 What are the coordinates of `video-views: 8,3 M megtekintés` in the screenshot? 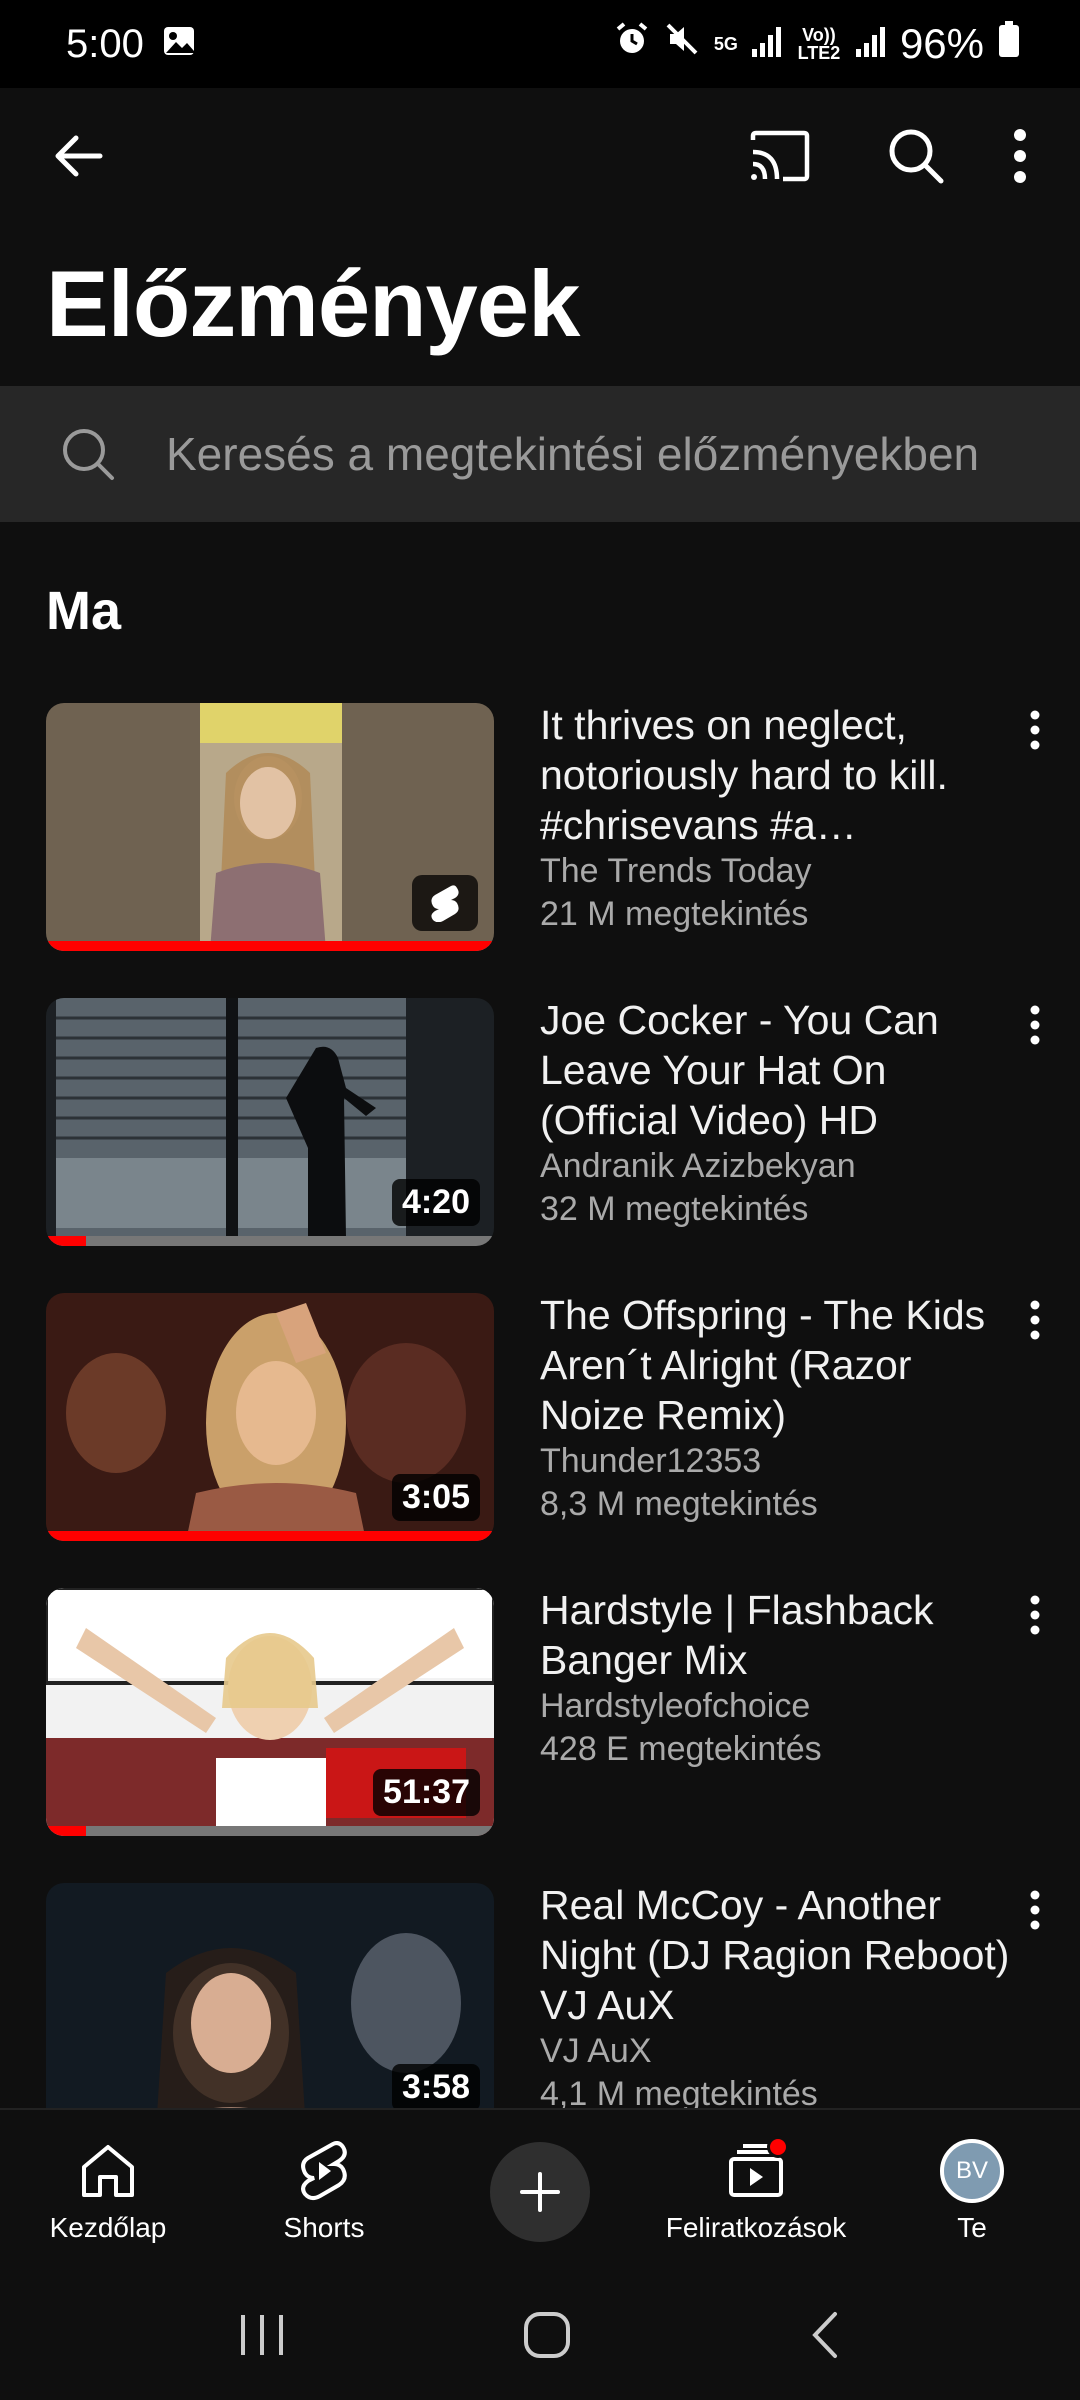 It's located at (679, 1504).